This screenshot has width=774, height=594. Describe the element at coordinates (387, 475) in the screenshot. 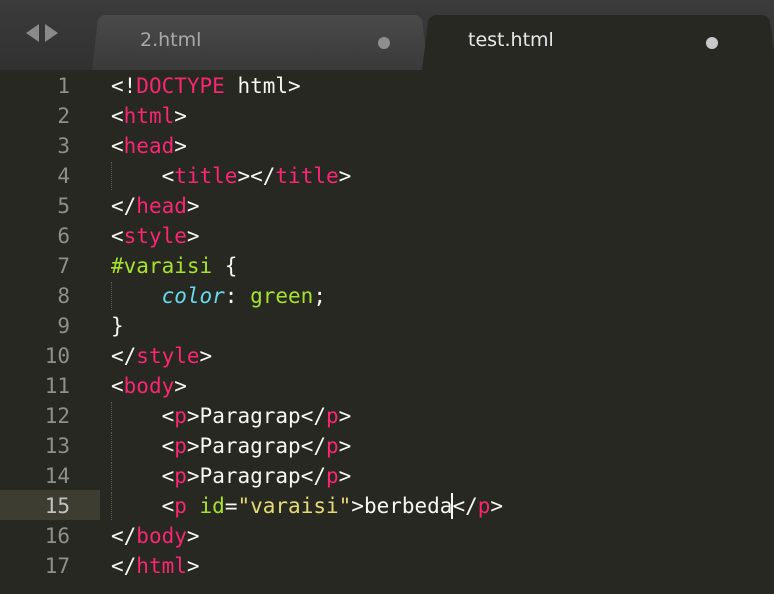

I see `code-line-14: 14 <p>Paragrap</p>` at that location.